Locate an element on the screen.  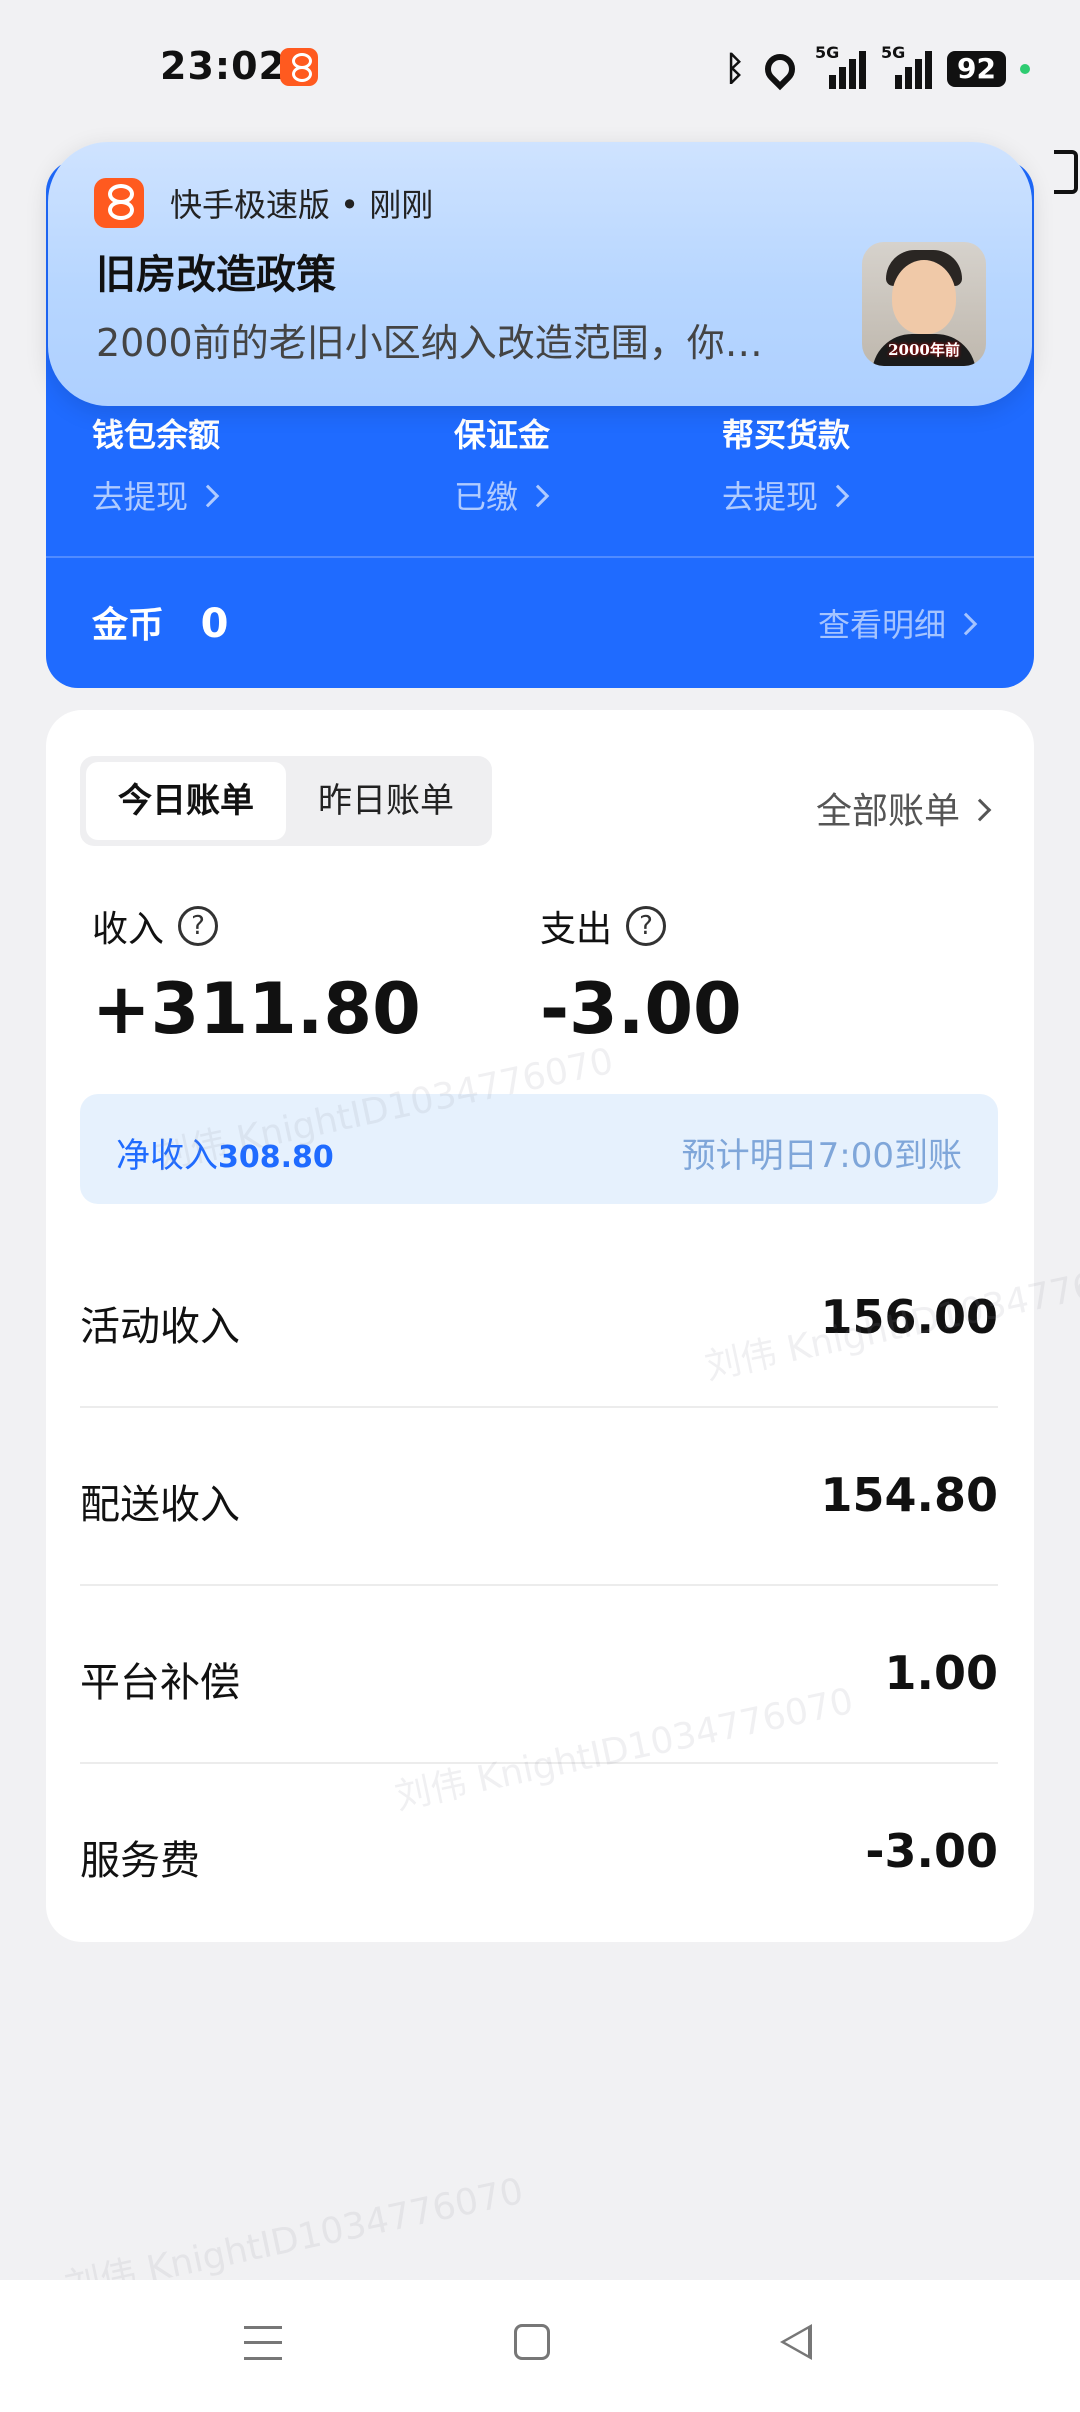
income-help-icon: ? is located at coordinates (198, 926).